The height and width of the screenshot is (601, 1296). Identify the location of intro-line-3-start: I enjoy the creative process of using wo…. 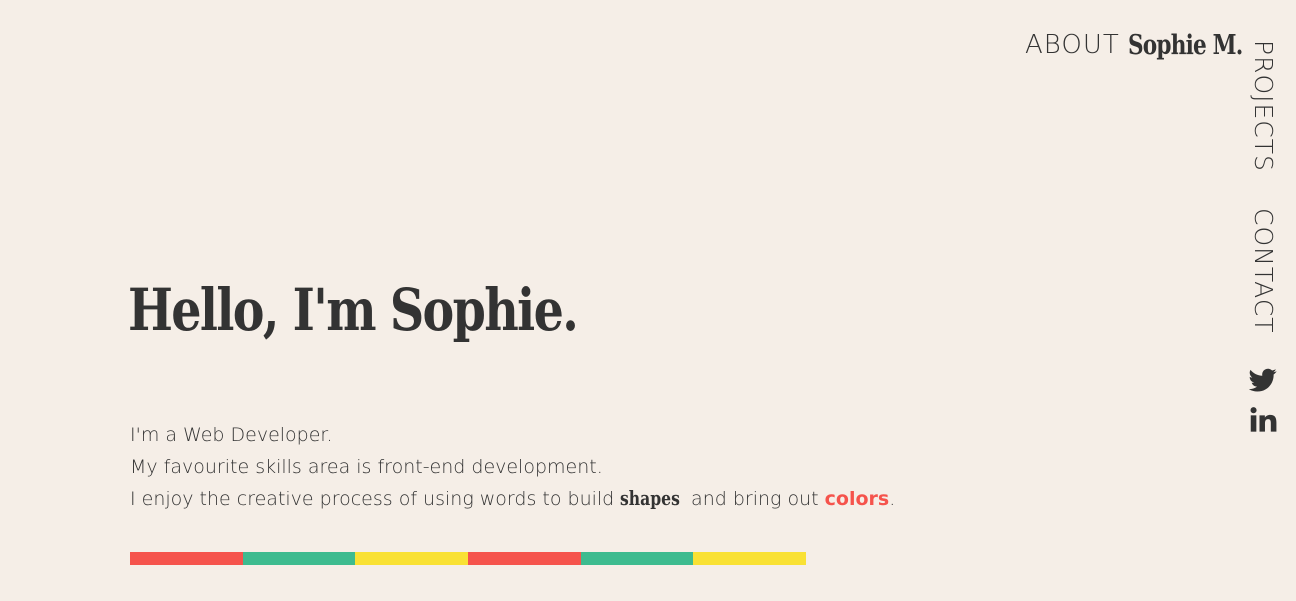
(375, 499).